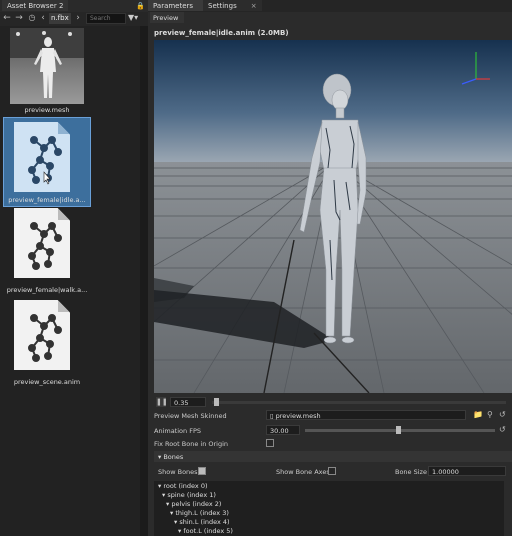 The width and height of the screenshot is (512, 536). Describe the element at coordinates (7, 18) in the screenshot. I see `back-icon: ←` at that location.